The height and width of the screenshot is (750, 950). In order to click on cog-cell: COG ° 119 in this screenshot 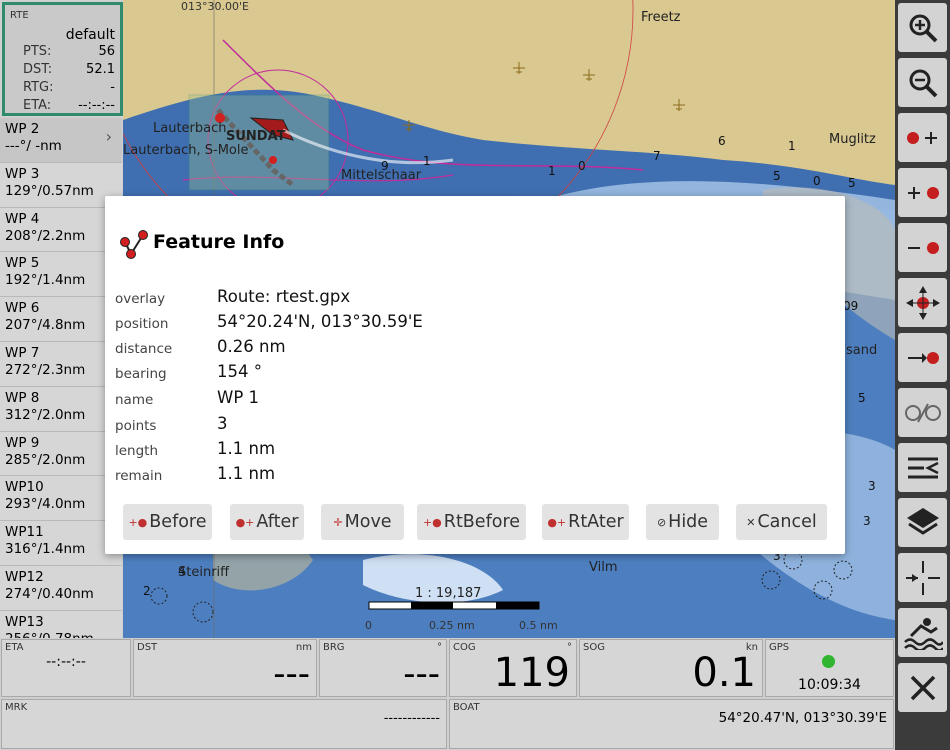, I will do `click(513, 668)`.